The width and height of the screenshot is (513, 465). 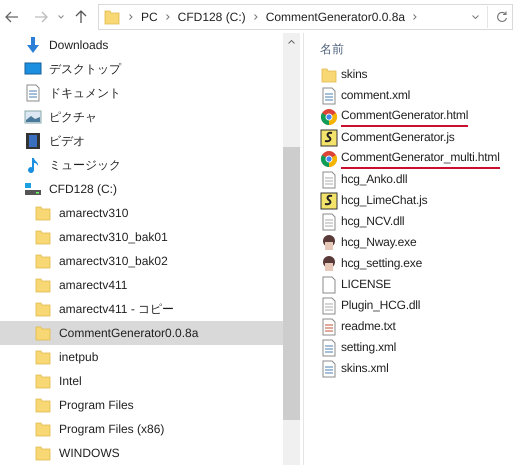 What do you see at coordinates (141, 285) in the screenshot?
I see `nav-item: amarectv411` at bounding box center [141, 285].